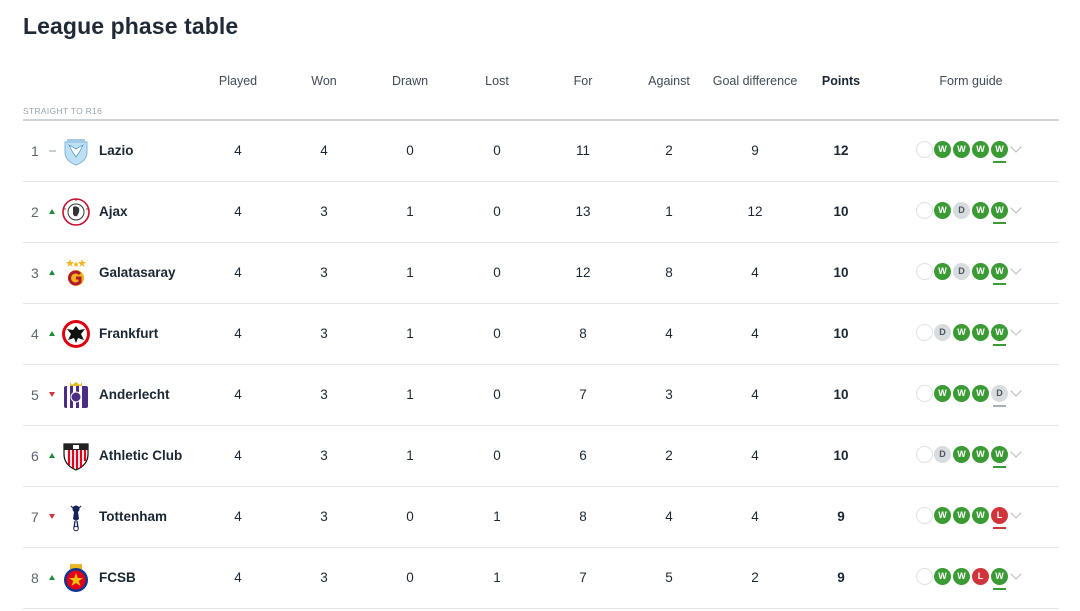 The width and height of the screenshot is (1080, 611). What do you see at coordinates (52, 394) in the screenshot?
I see `moved-down-icon` at bounding box center [52, 394].